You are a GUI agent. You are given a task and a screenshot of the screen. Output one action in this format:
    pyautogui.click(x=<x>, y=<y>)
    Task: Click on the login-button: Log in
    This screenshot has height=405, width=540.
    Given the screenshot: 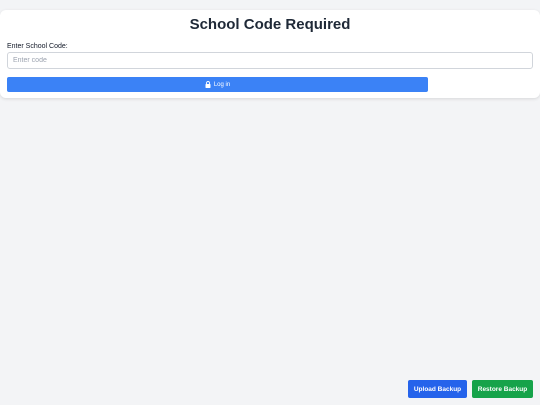 What is the action you would take?
    pyautogui.click(x=217, y=84)
    